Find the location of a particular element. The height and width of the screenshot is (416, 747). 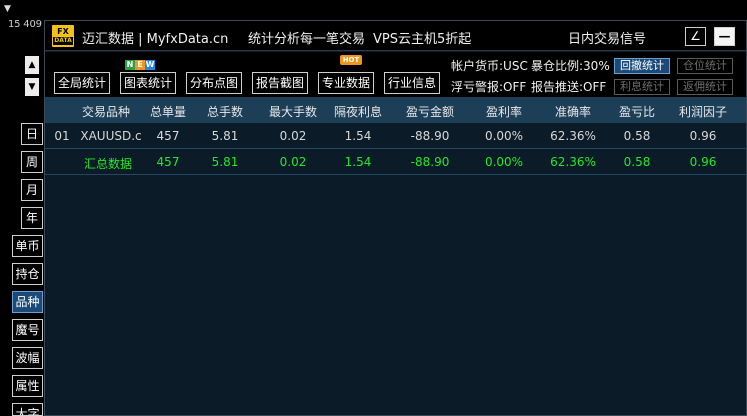

report-push: 报告推送:OFF is located at coordinates (568, 86).